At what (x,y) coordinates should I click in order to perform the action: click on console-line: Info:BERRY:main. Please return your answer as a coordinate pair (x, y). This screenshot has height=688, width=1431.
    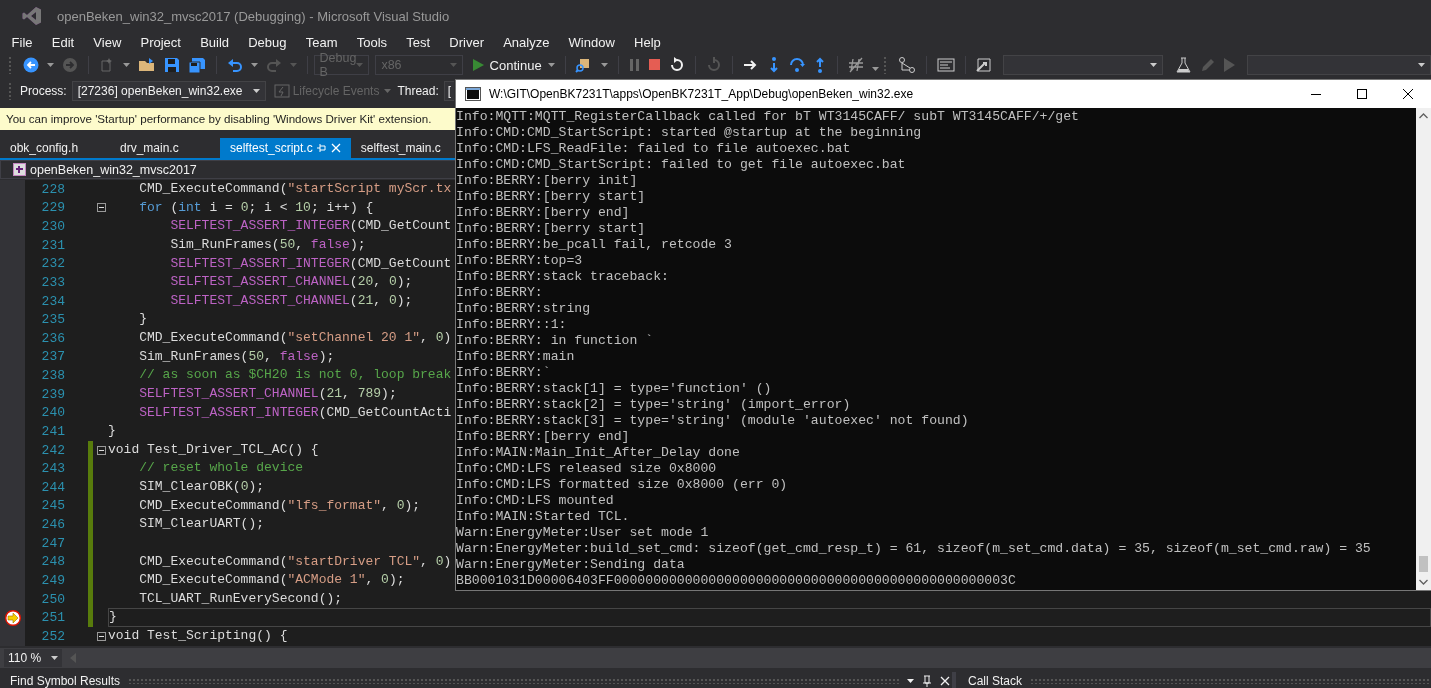
    Looking at the image, I should click on (515, 356).